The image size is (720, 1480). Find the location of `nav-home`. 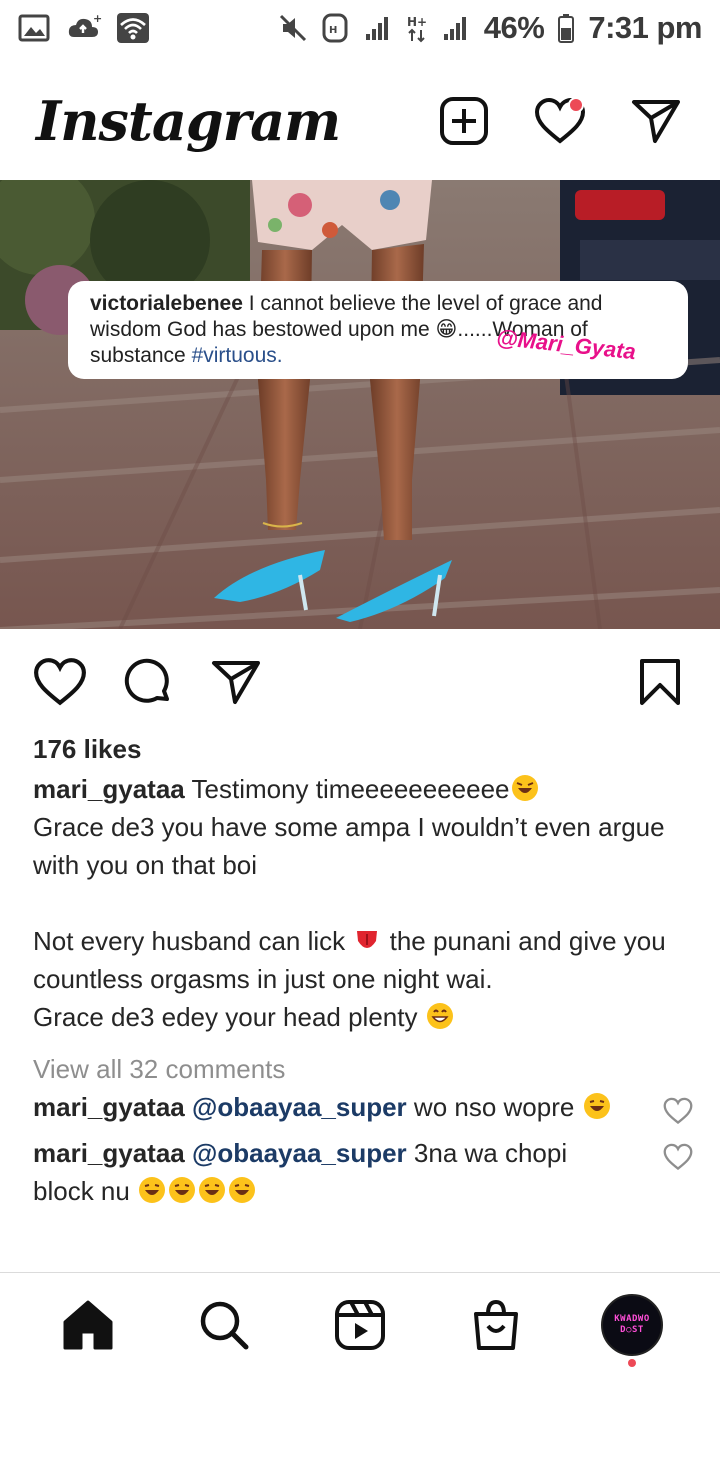

nav-home is located at coordinates (88, 1325).